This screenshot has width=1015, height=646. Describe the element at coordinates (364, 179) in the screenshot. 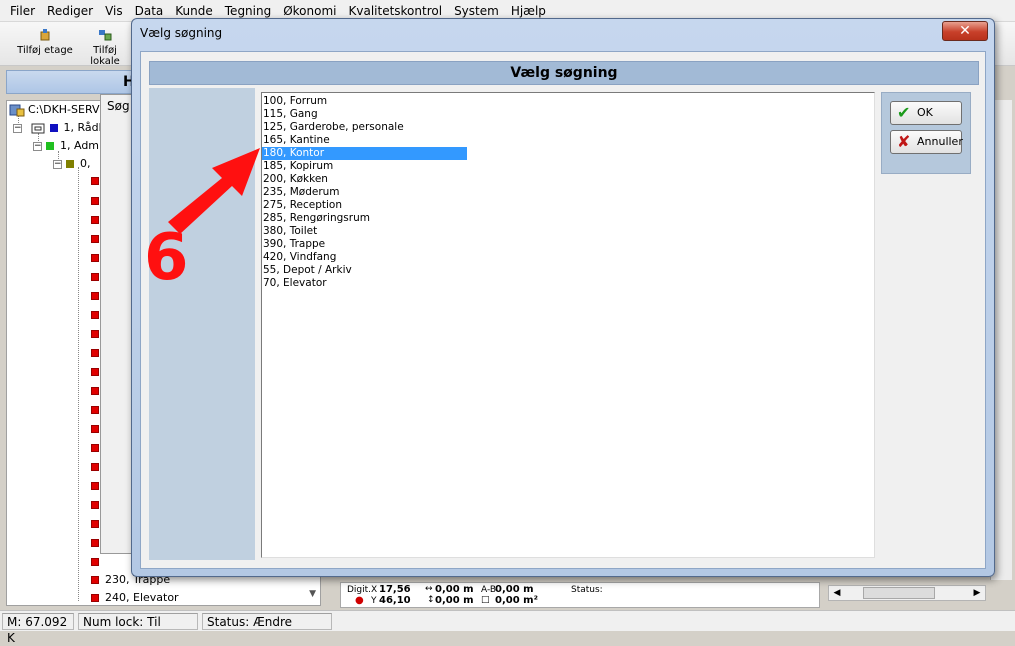

I see `list-item-koekken: 200, Køkken` at that location.